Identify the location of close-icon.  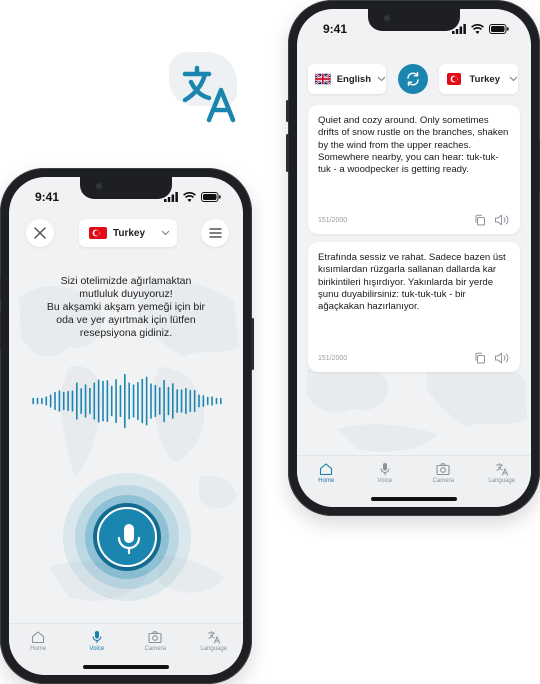
(40, 233).